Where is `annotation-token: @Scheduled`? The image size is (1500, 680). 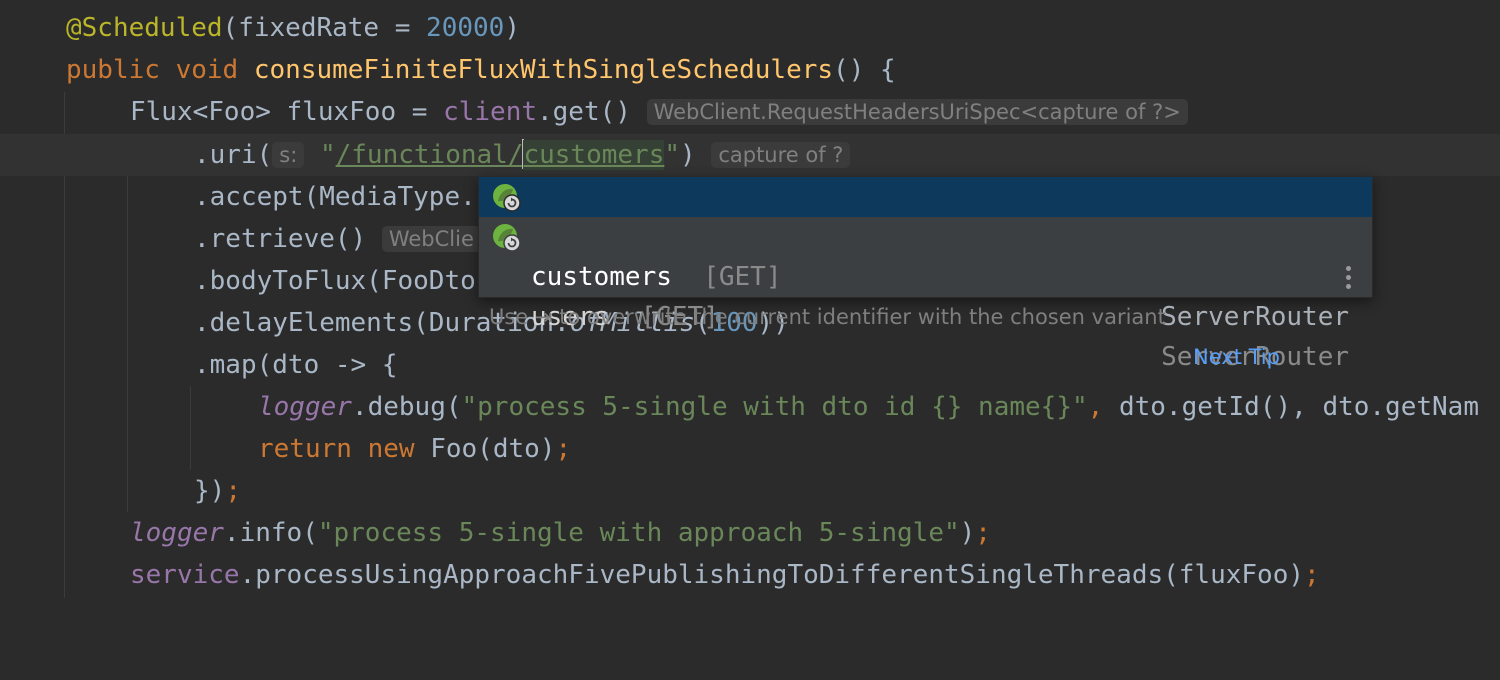 annotation-token: @Scheduled is located at coordinates (144, 28).